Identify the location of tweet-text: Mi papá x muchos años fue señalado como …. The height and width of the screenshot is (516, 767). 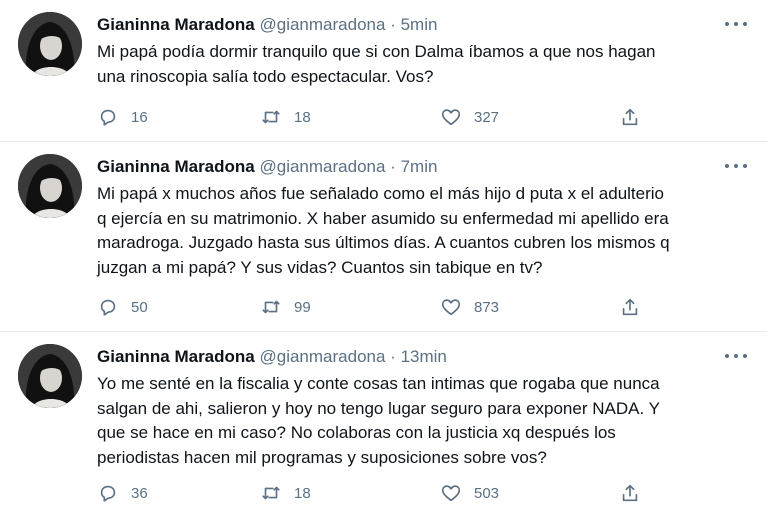
(383, 230).